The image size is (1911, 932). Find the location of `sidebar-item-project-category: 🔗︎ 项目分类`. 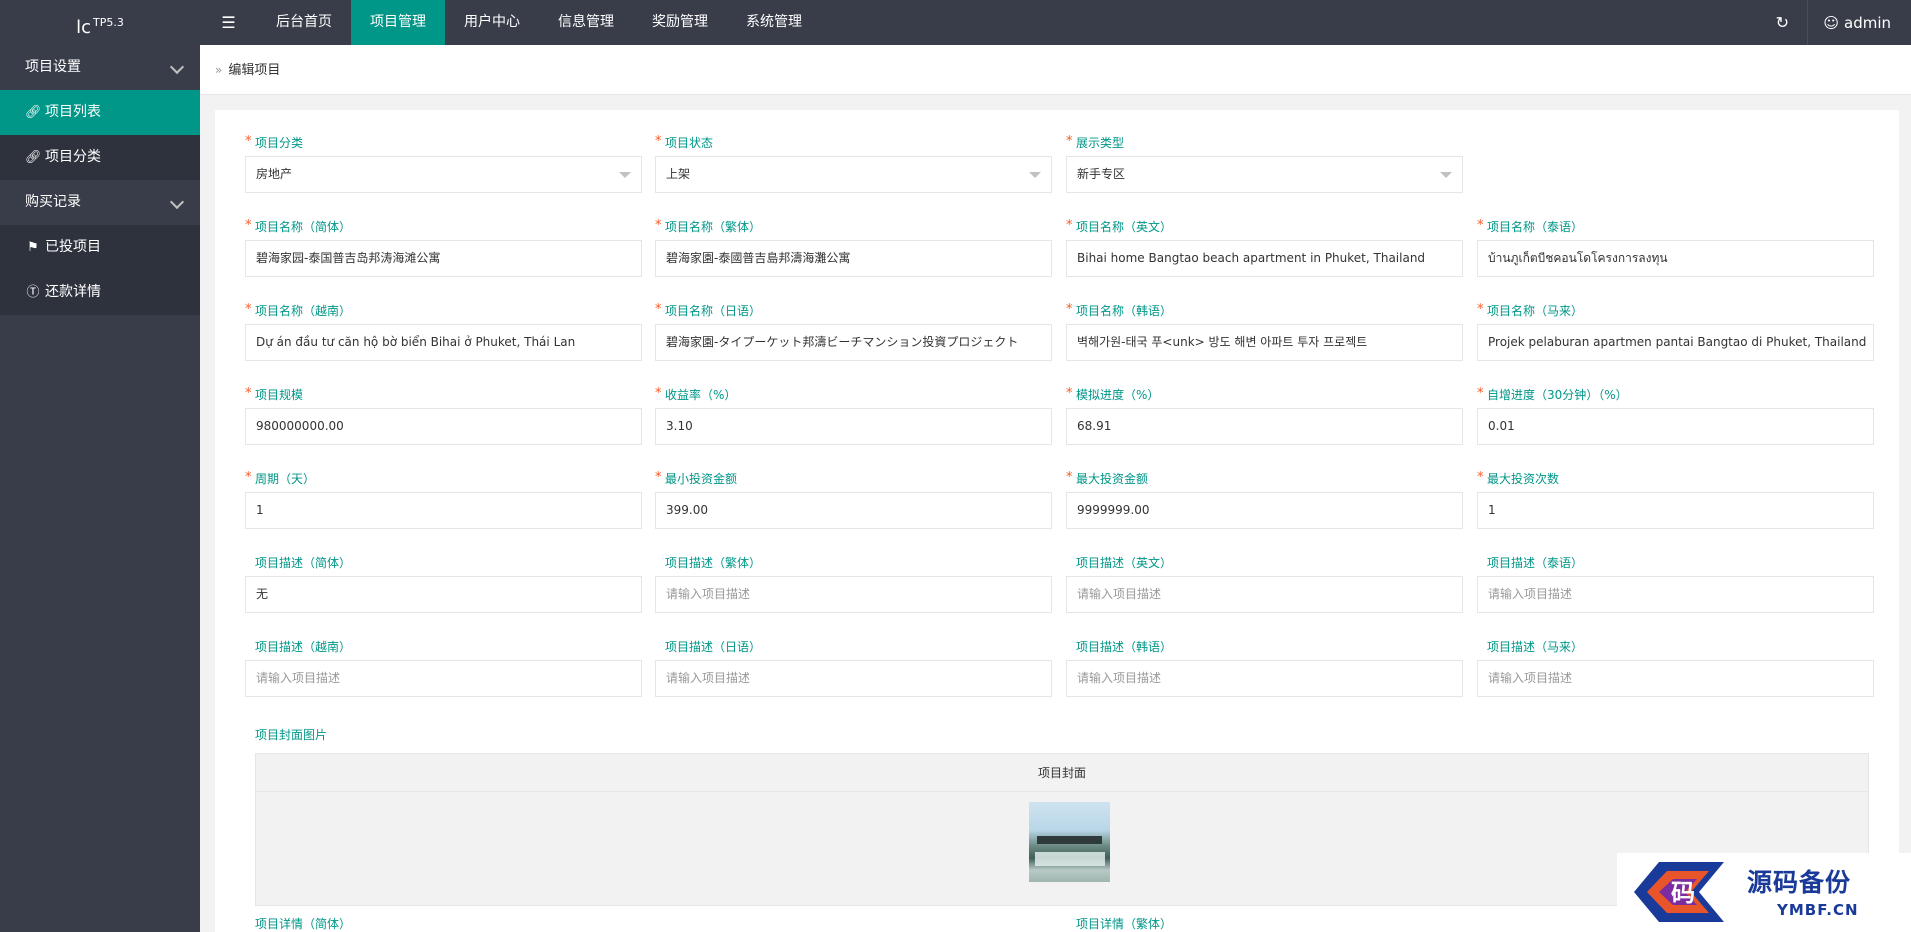

sidebar-item-project-category: 🔗︎ 项目分类 is located at coordinates (100, 157).